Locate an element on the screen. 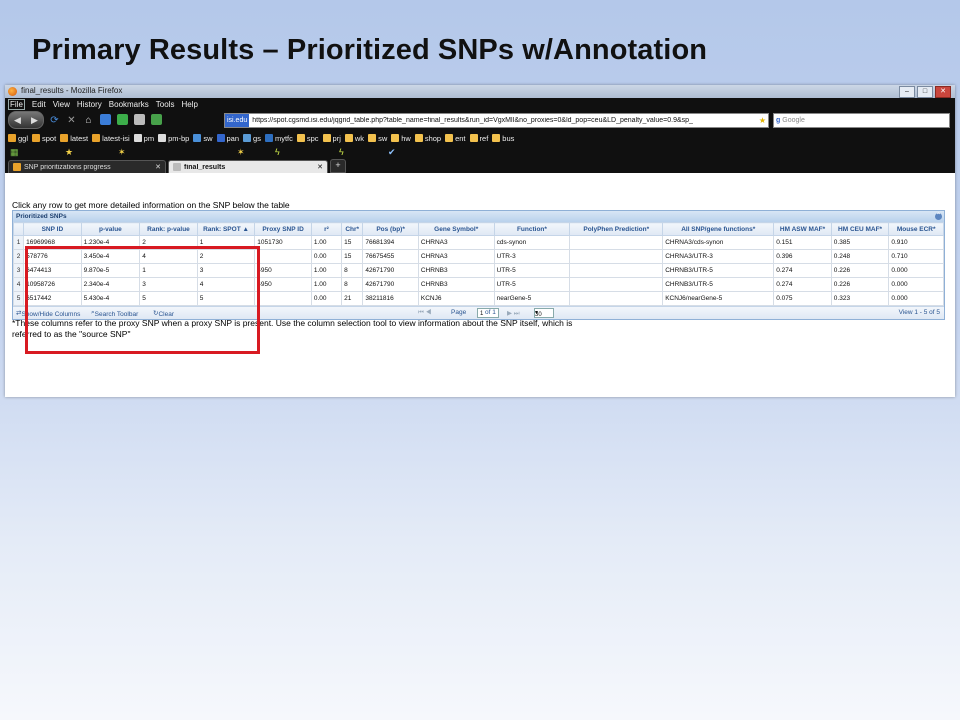 The height and width of the screenshot is (720, 960). column-header: Proxy SNP ID is located at coordinates (283, 229).